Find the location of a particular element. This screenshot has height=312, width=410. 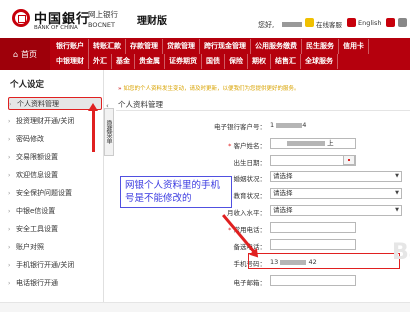

name-input: 上 is located at coordinates (313, 143).